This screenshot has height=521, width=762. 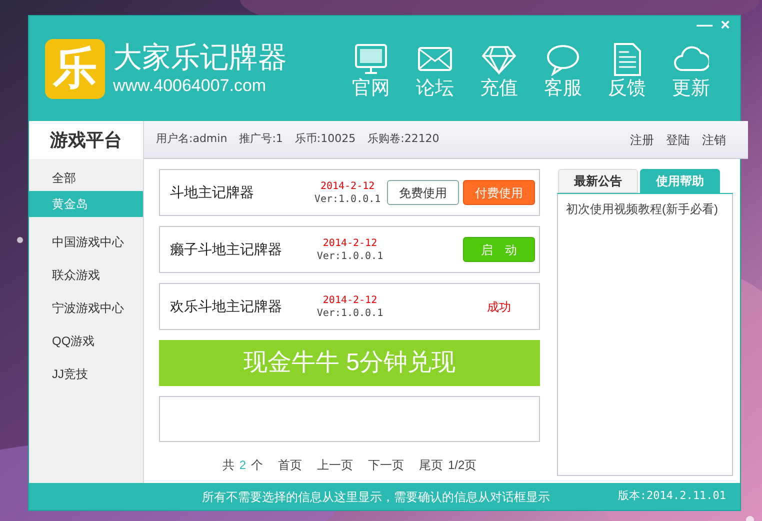 I want to click on pagination-text: 共, so click(x=228, y=465).